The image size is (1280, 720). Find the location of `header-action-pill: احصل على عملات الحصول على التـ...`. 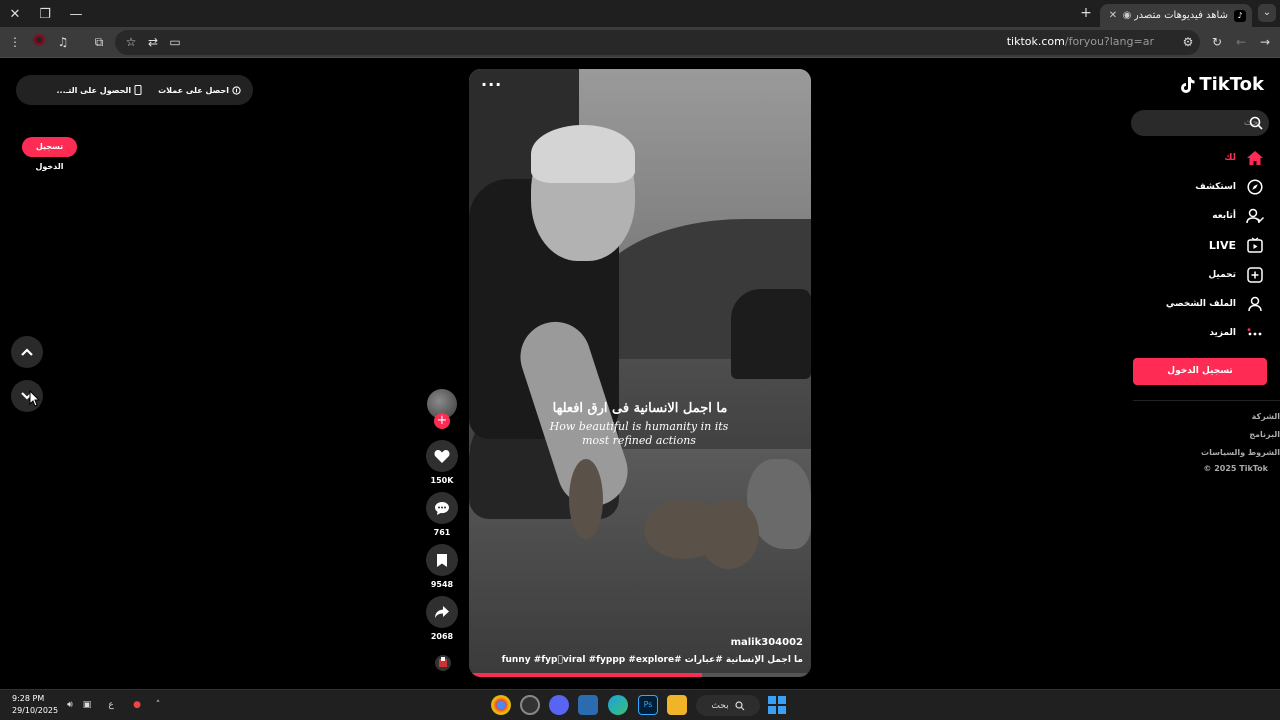

header-action-pill: احصل على عملات الحصول على التـ... is located at coordinates (134, 90).